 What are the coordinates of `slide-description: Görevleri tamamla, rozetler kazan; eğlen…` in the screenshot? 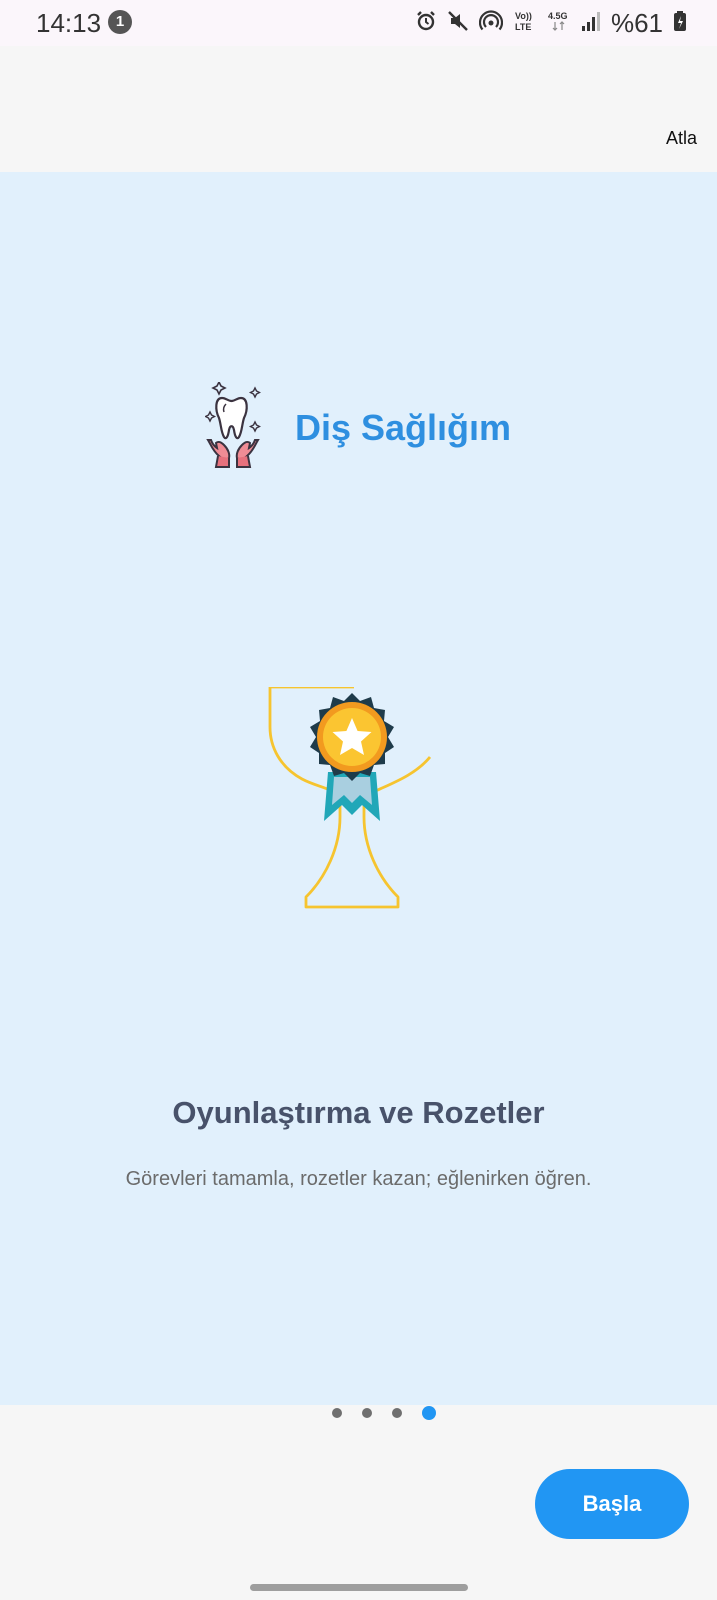 It's located at (358, 1179).